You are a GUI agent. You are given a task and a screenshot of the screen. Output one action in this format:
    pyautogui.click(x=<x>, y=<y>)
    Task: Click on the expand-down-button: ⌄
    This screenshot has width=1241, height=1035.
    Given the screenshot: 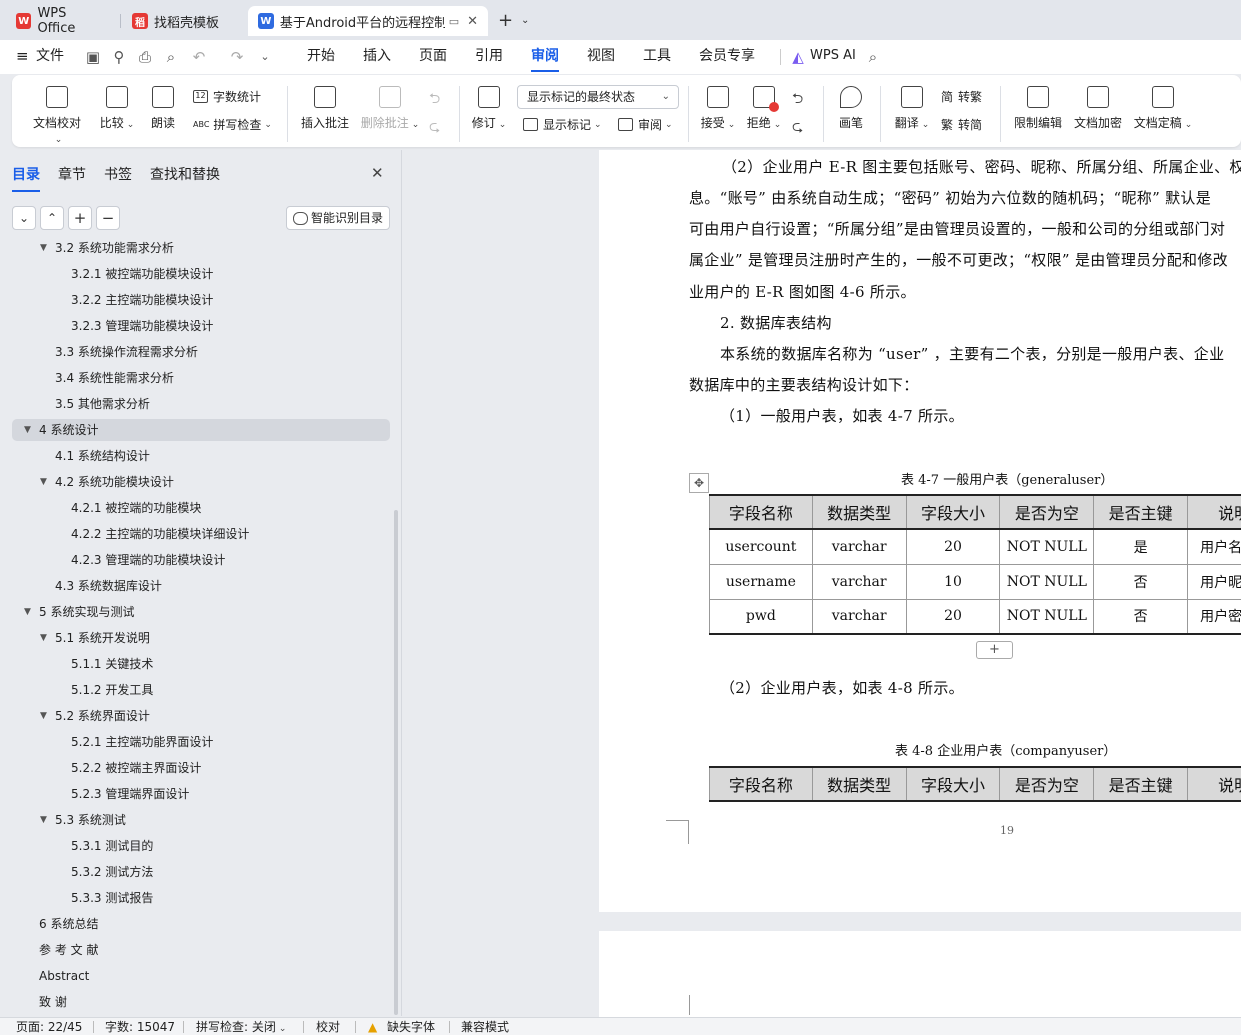 What is the action you would take?
    pyautogui.click(x=24, y=218)
    